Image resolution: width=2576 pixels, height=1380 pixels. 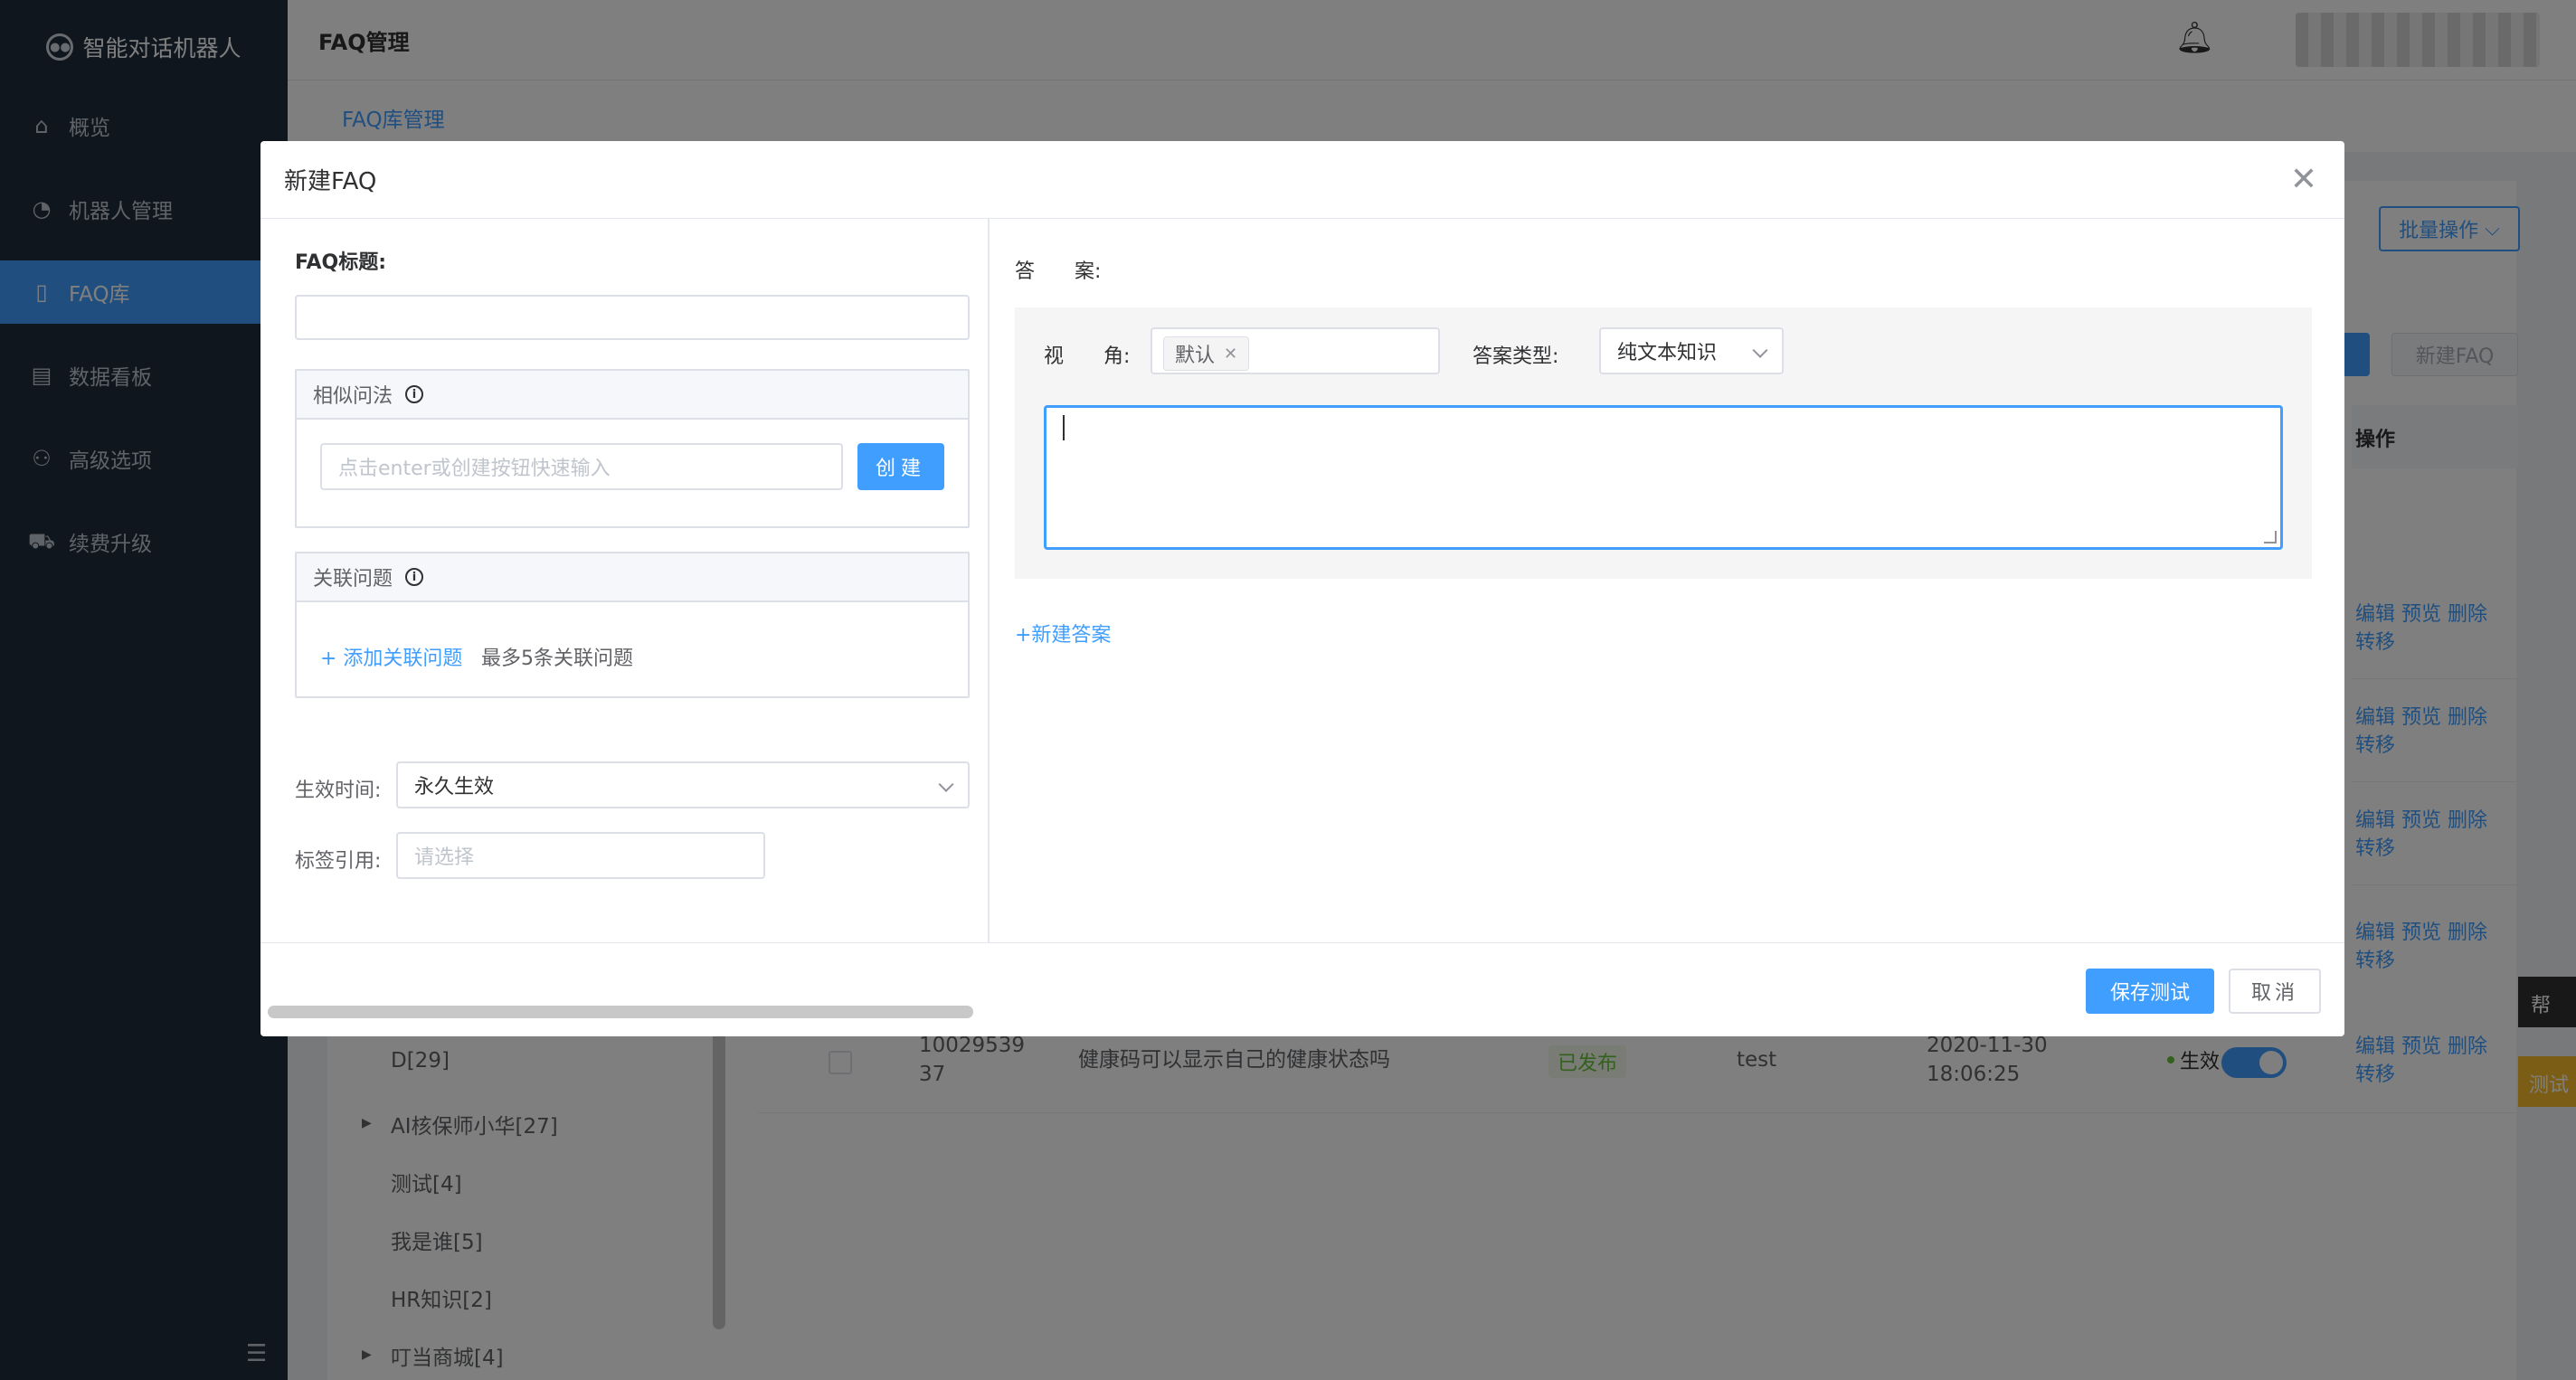 I want to click on effective-time-select: 永久生效, so click(x=683, y=784).